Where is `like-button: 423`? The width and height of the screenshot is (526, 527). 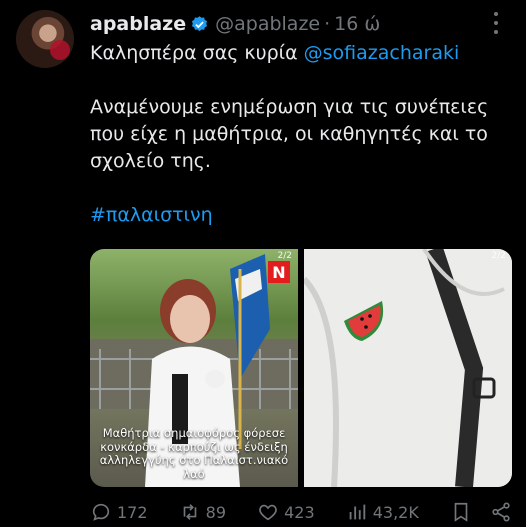
like-button: 423 is located at coordinates (286, 512).